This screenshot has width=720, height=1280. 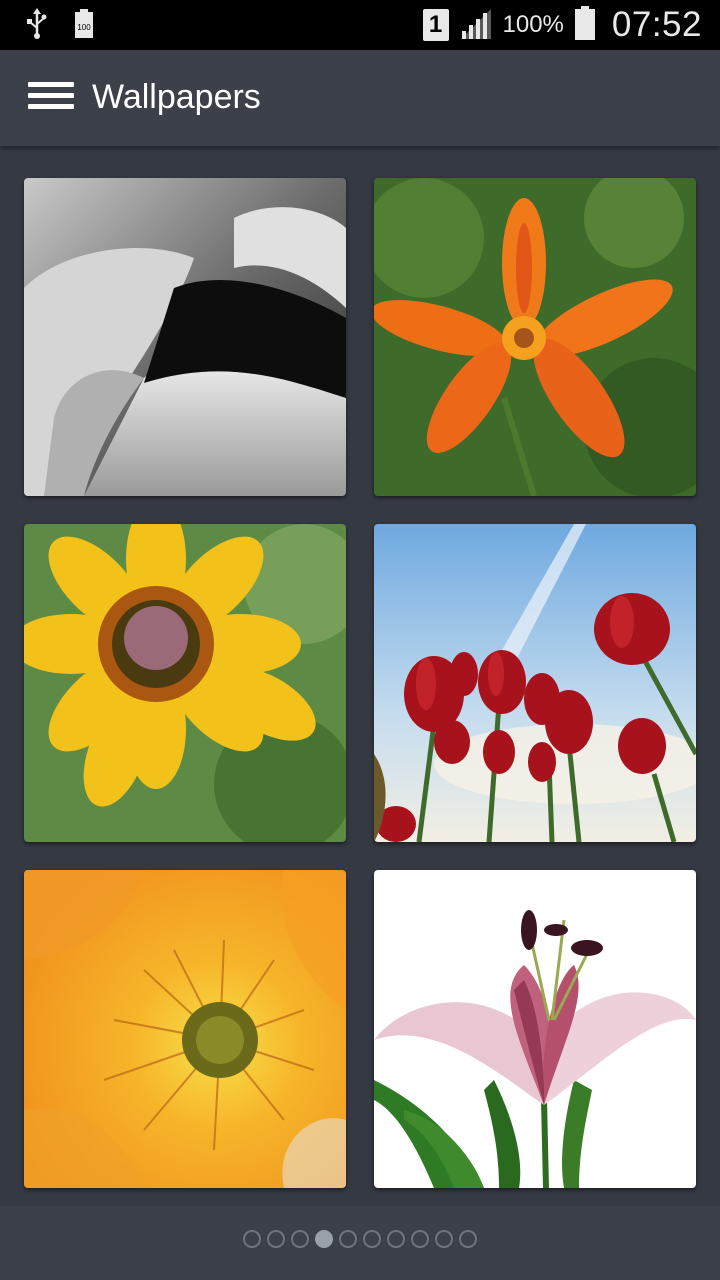 I want to click on clock: 07:52, so click(x=656, y=24).